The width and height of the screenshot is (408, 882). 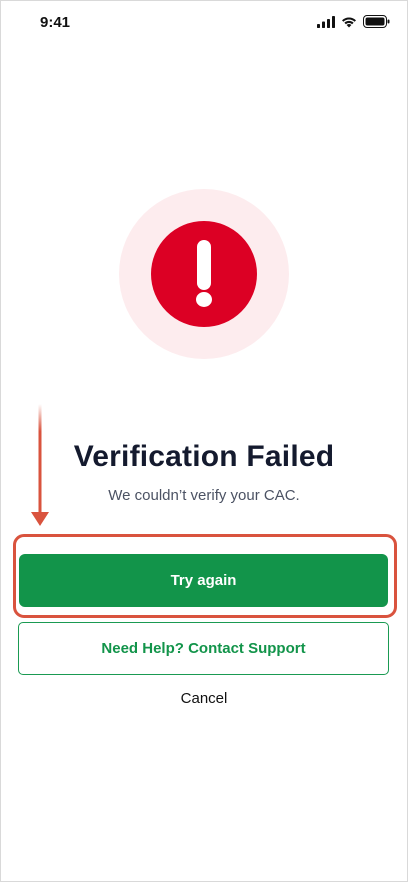 What do you see at coordinates (376, 24) in the screenshot?
I see `battery-icon` at bounding box center [376, 24].